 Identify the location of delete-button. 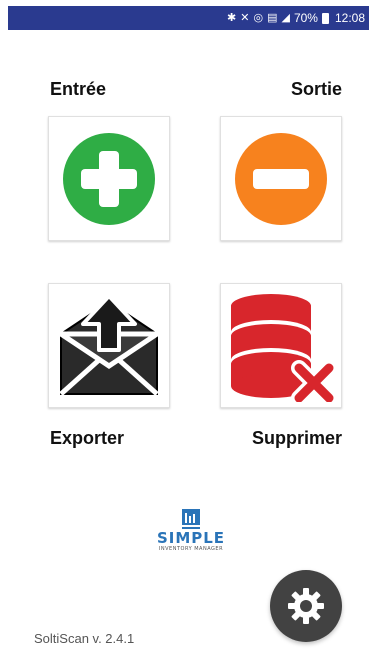
(281, 345).